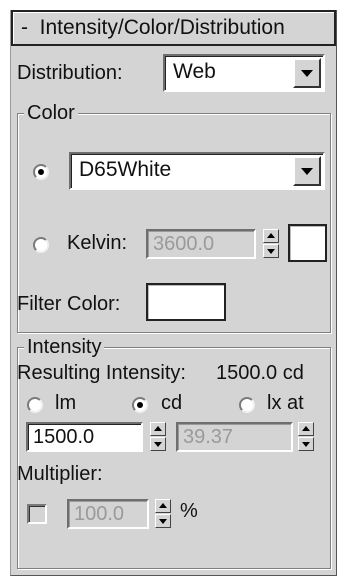  Describe the element at coordinates (271, 244) in the screenshot. I see `kelvin-spinner` at that location.